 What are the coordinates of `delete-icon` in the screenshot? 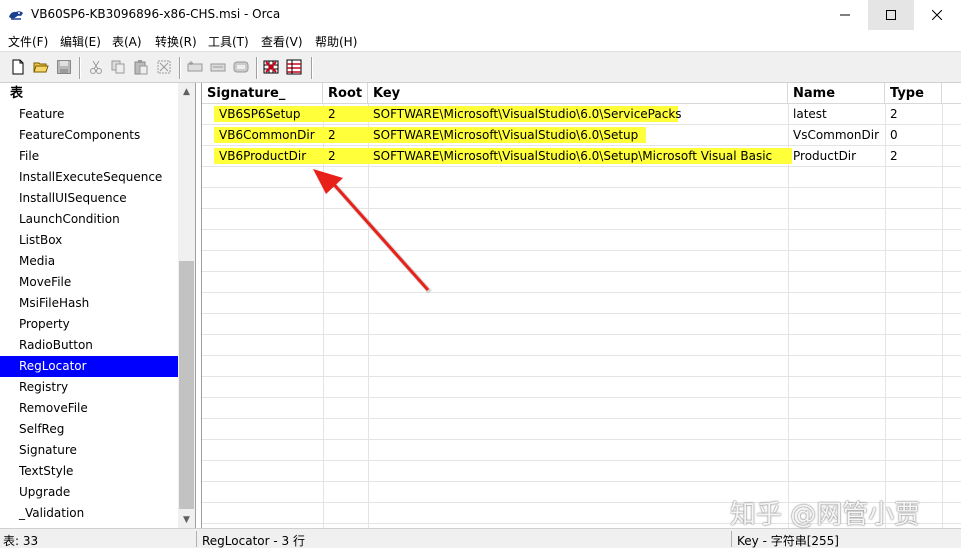 It's located at (164, 67).